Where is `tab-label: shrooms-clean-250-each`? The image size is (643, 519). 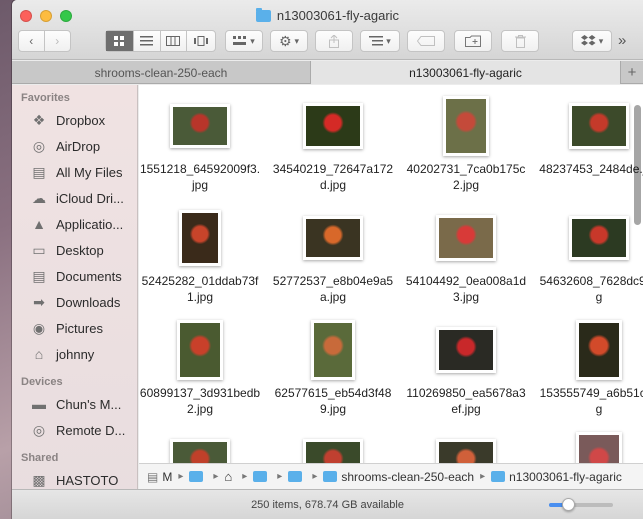 tab-label: shrooms-clean-250-each is located at coordinates (161, 72).